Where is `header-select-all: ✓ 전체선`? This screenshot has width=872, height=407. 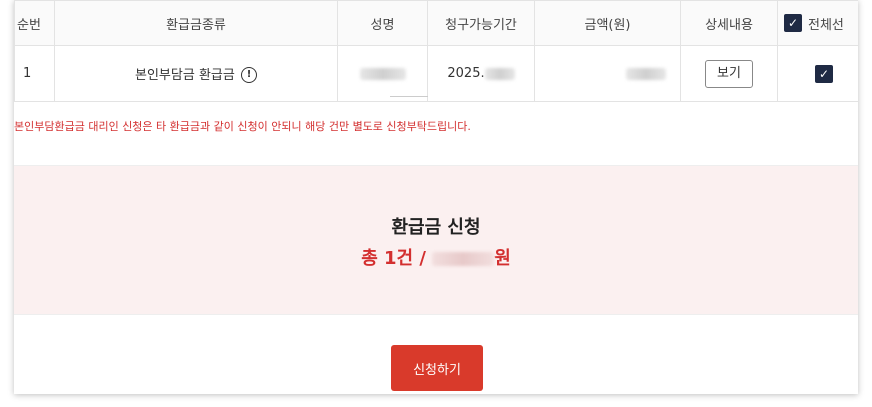 header-select-all: ✓ 전체선 is located at coordinates (817, 23).